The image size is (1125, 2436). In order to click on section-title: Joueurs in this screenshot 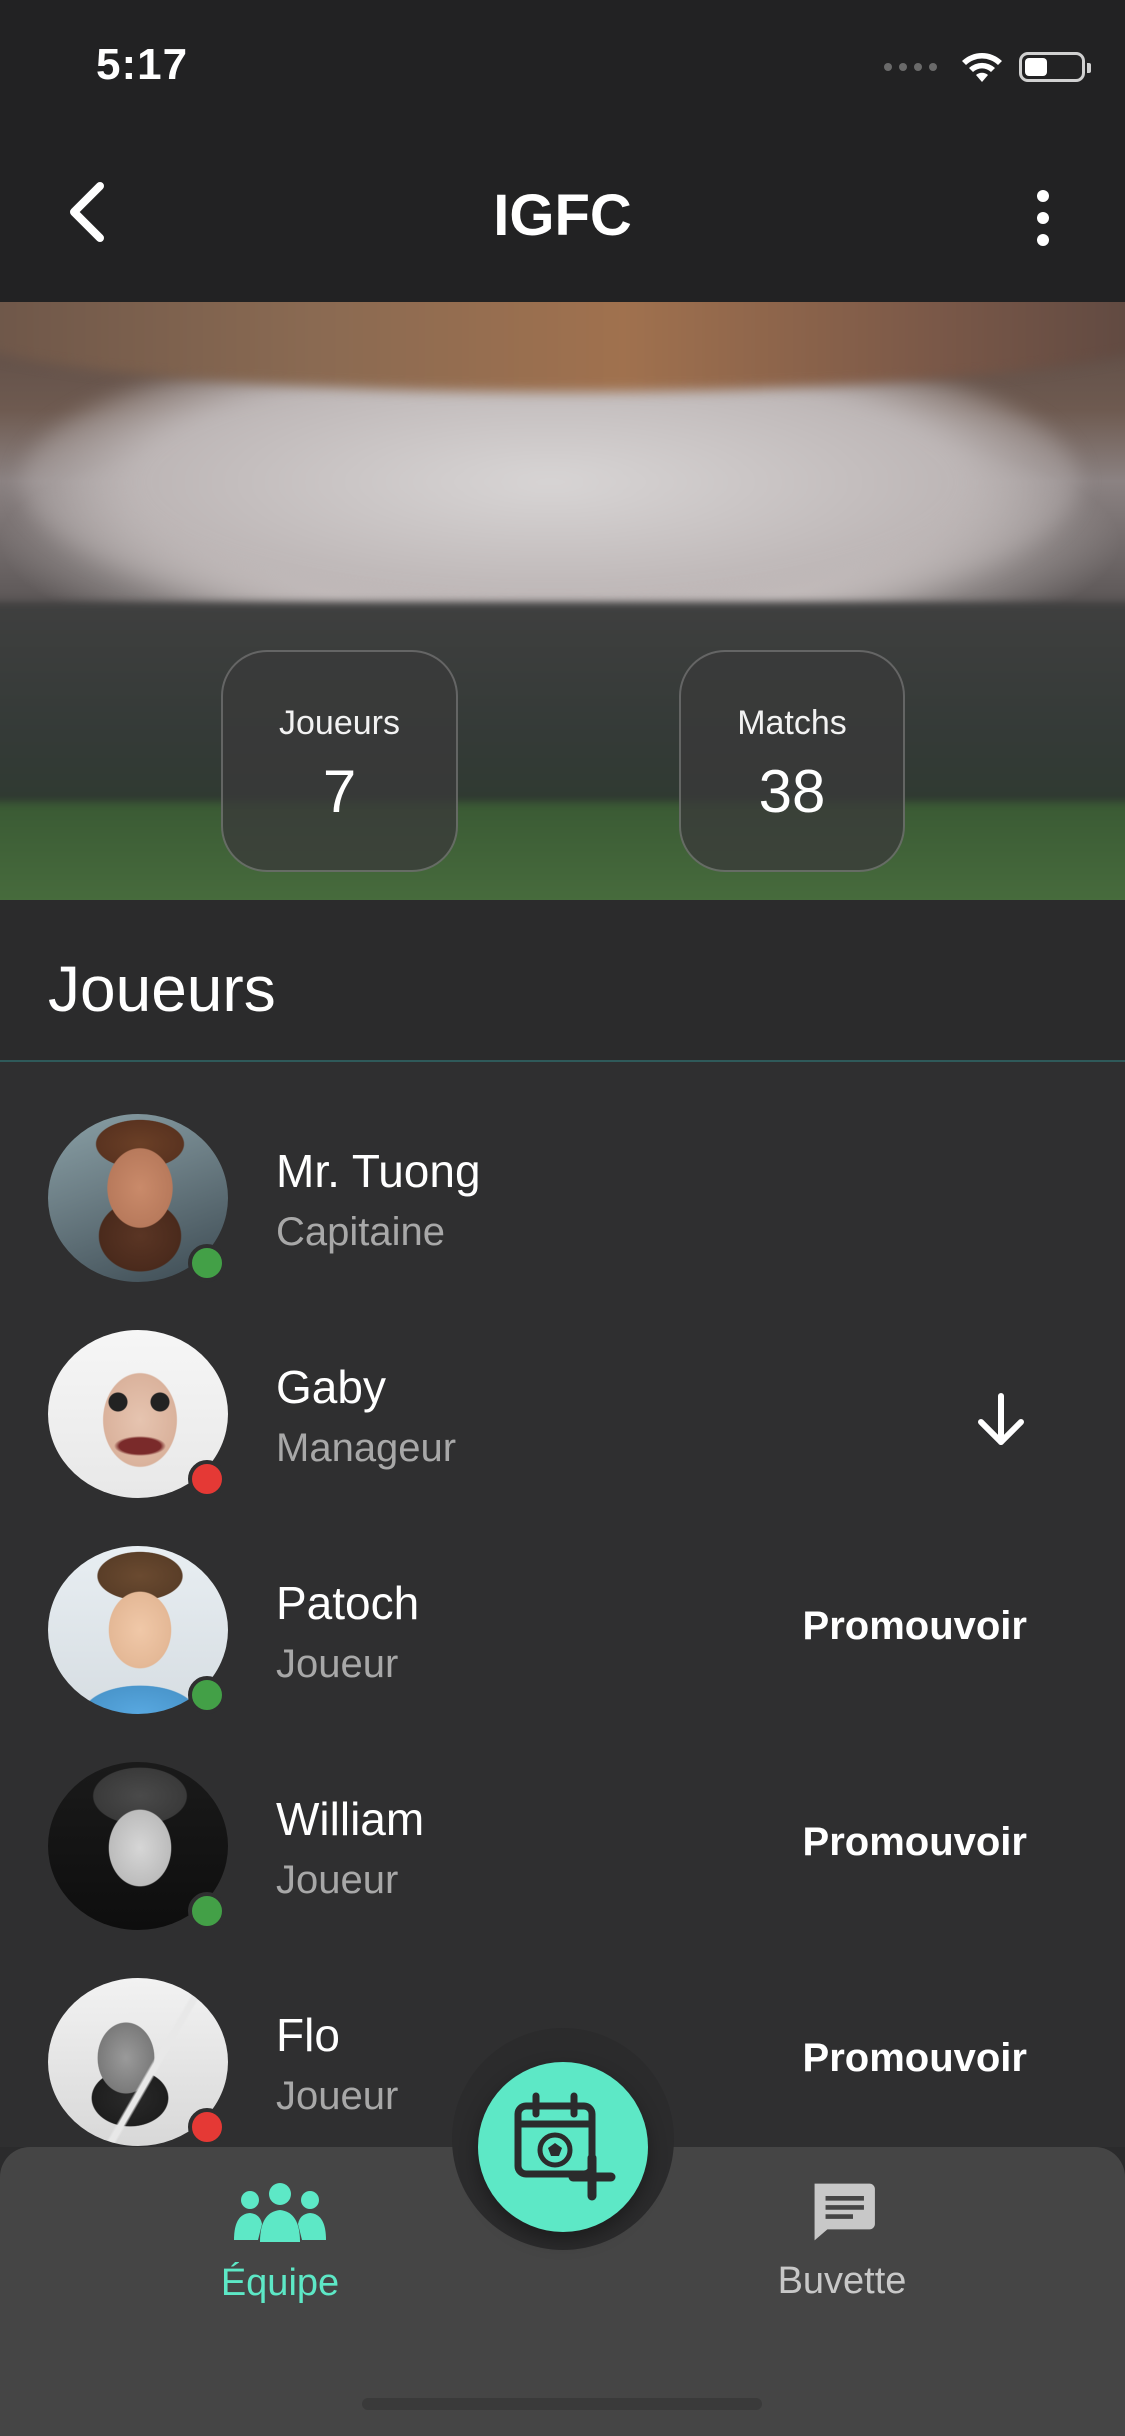, I will do `click(162, 989)`.